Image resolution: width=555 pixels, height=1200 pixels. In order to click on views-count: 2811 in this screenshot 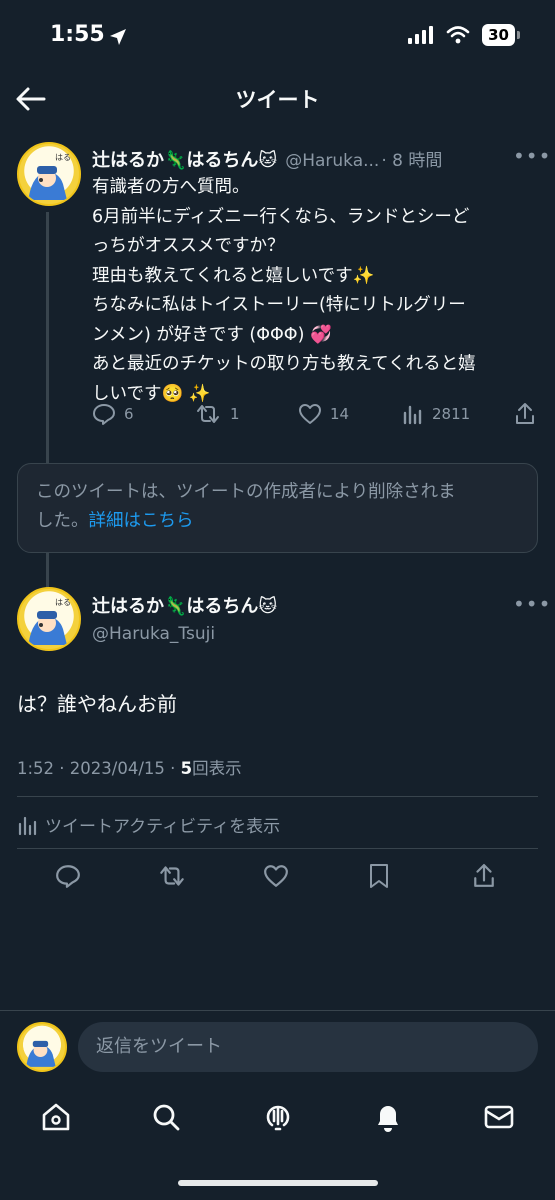, I will do `click(451, 414)`.